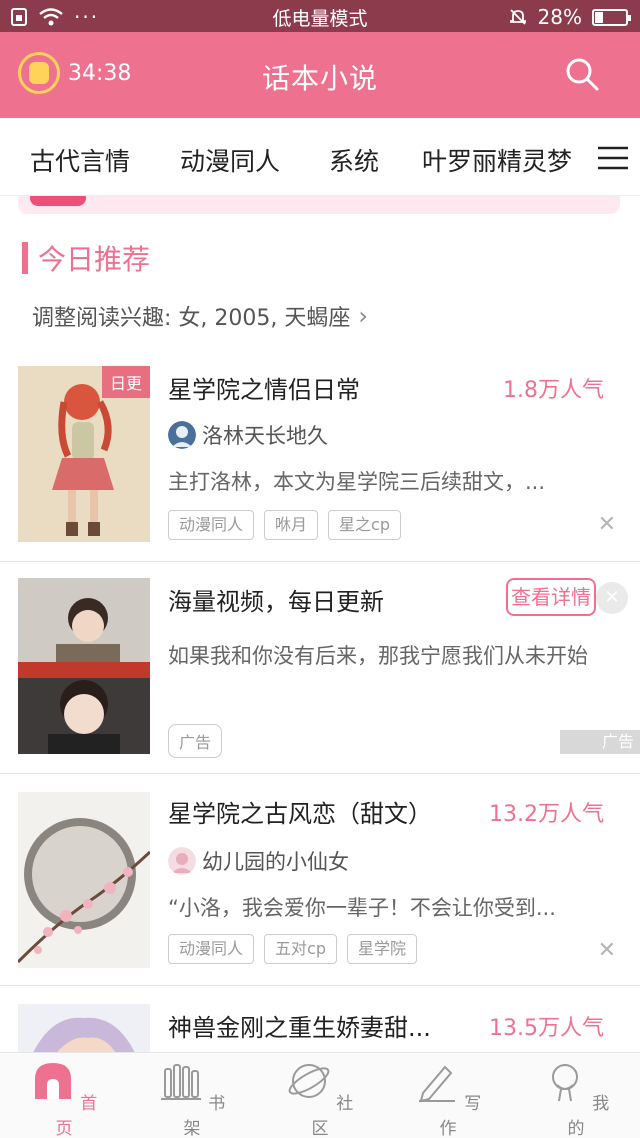 The width and height of the screenshot is (640, 1138). I want to click on status-icons-right: 28%, so click(569, 17).